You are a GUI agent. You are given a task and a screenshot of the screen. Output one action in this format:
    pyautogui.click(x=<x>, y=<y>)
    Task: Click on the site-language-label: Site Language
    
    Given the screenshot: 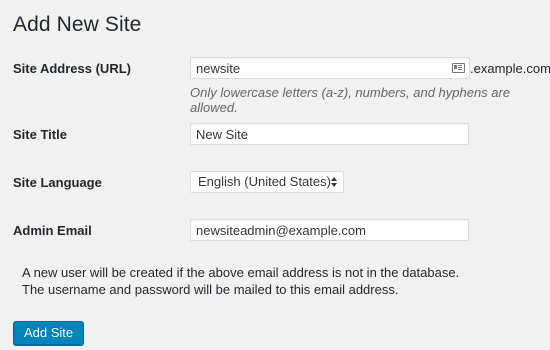 What is the action you would take?
    pyautogui.click(x=57, y=182)
    